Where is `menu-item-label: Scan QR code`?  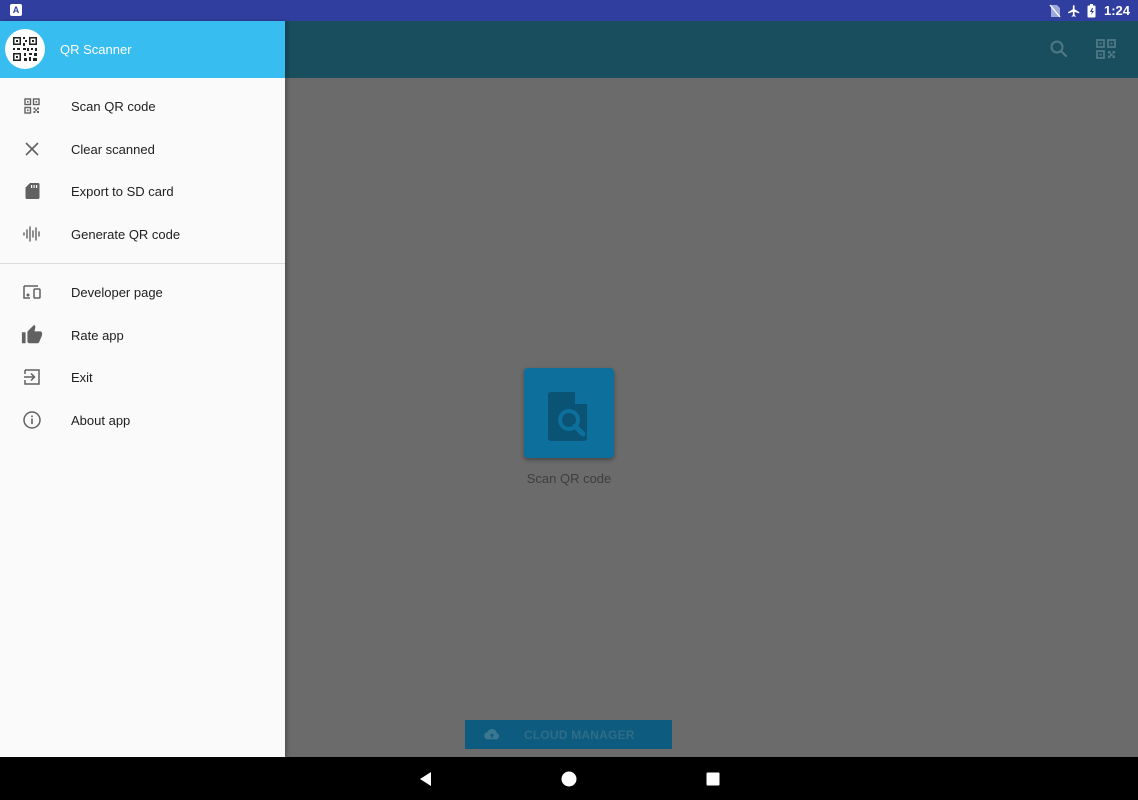 menu-item-label: Scan QR code is located at coordinates (113, 106).